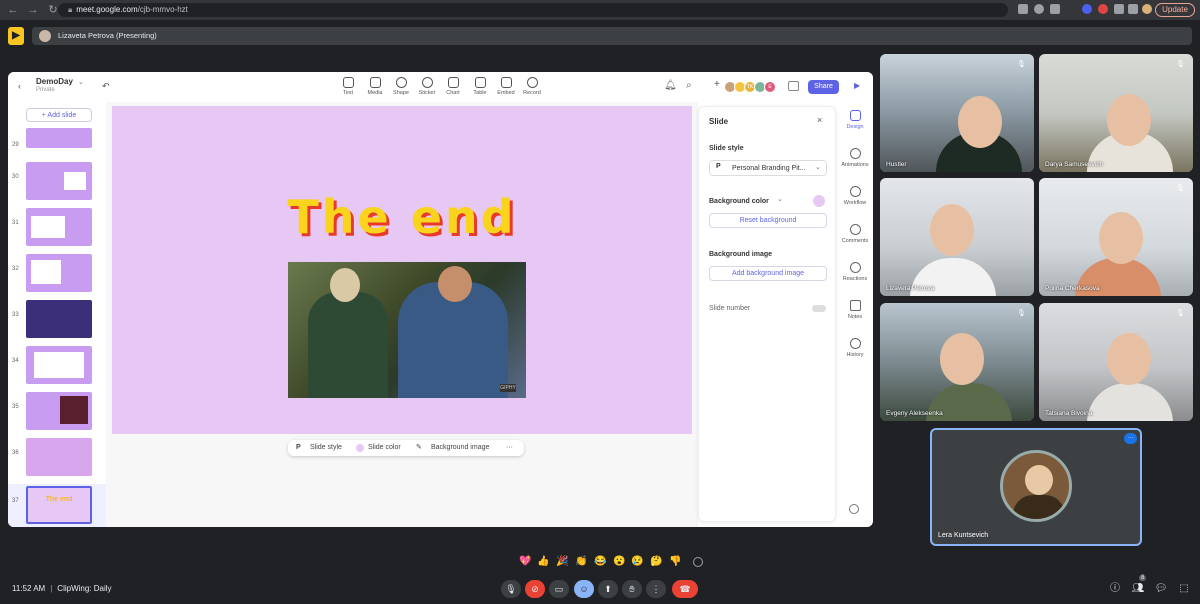  What do you see at coordinates (407, 330) in the screenshot?
I see `slide-gif-image: GIPHY` at bounding box center [407, 330].